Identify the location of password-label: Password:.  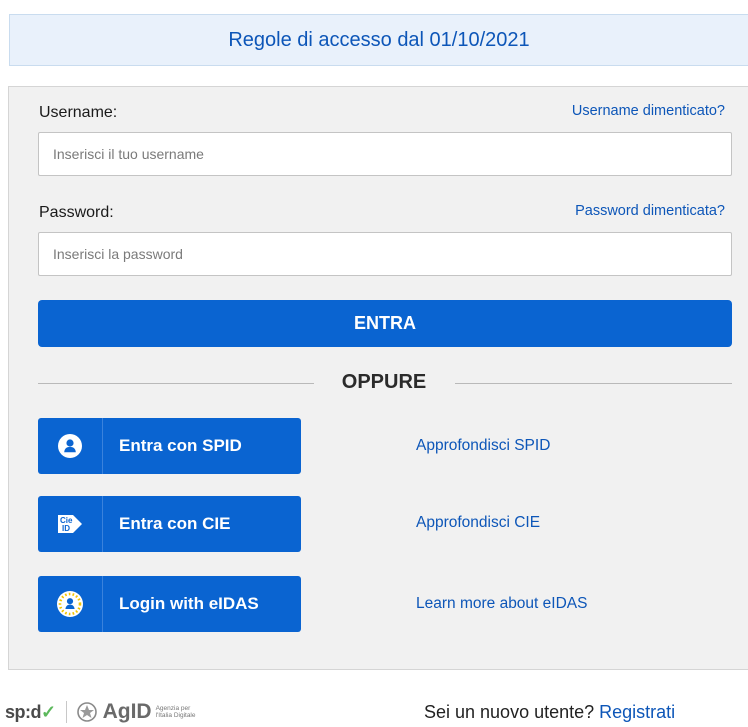
(76, 212).